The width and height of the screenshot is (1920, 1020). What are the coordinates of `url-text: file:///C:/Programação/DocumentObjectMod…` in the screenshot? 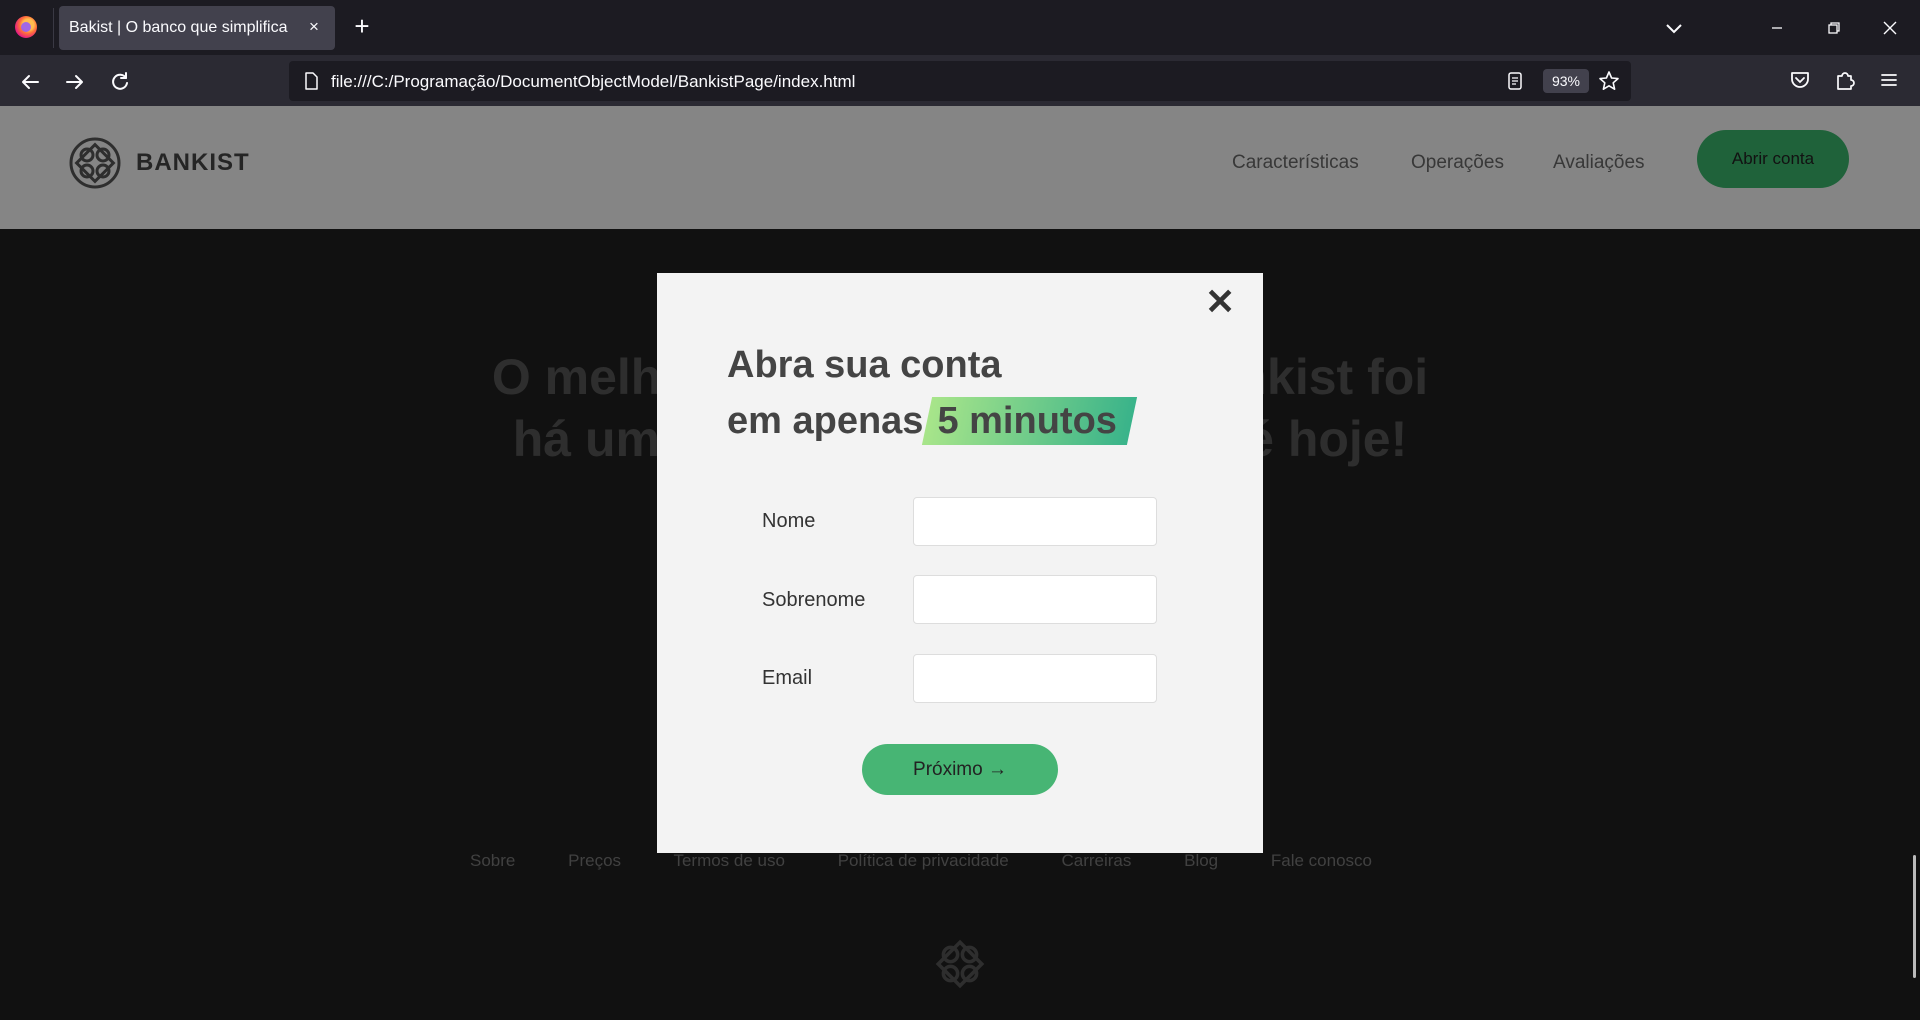 It's located at (593, 82).